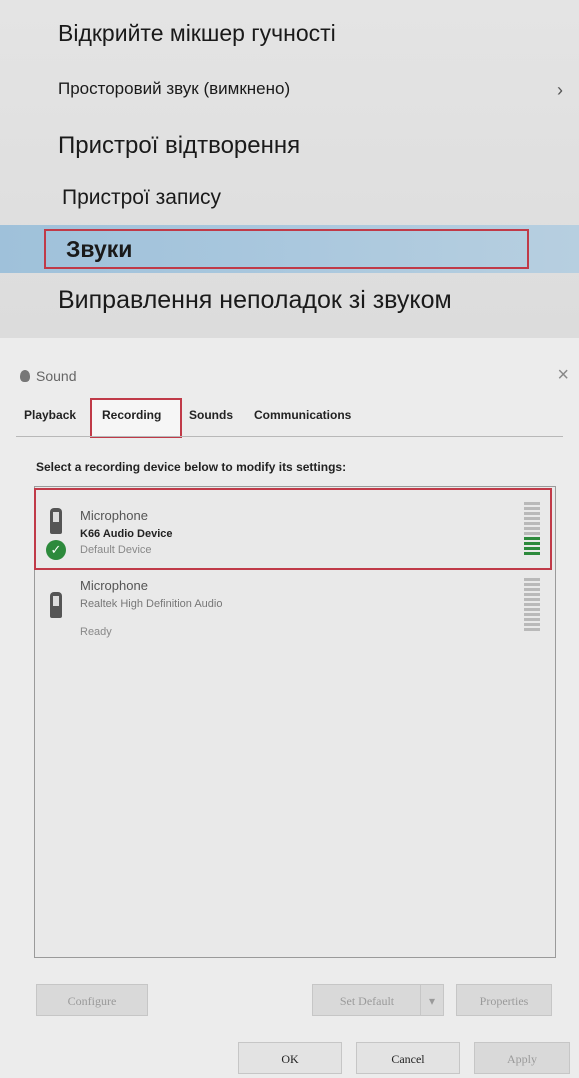 The width and height of the screenshot is (579, 1078). Describe the element at coordinates (50, 415) in the screenshot. I see `tab-playback: Playback` at that location.